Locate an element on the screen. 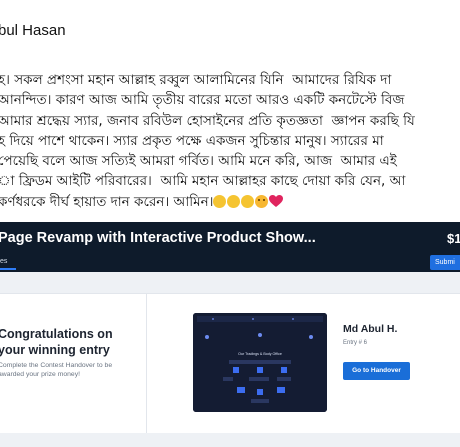 This screenshot has height=447, width=460. tab-entries: es is located at coordinates (8, 262).